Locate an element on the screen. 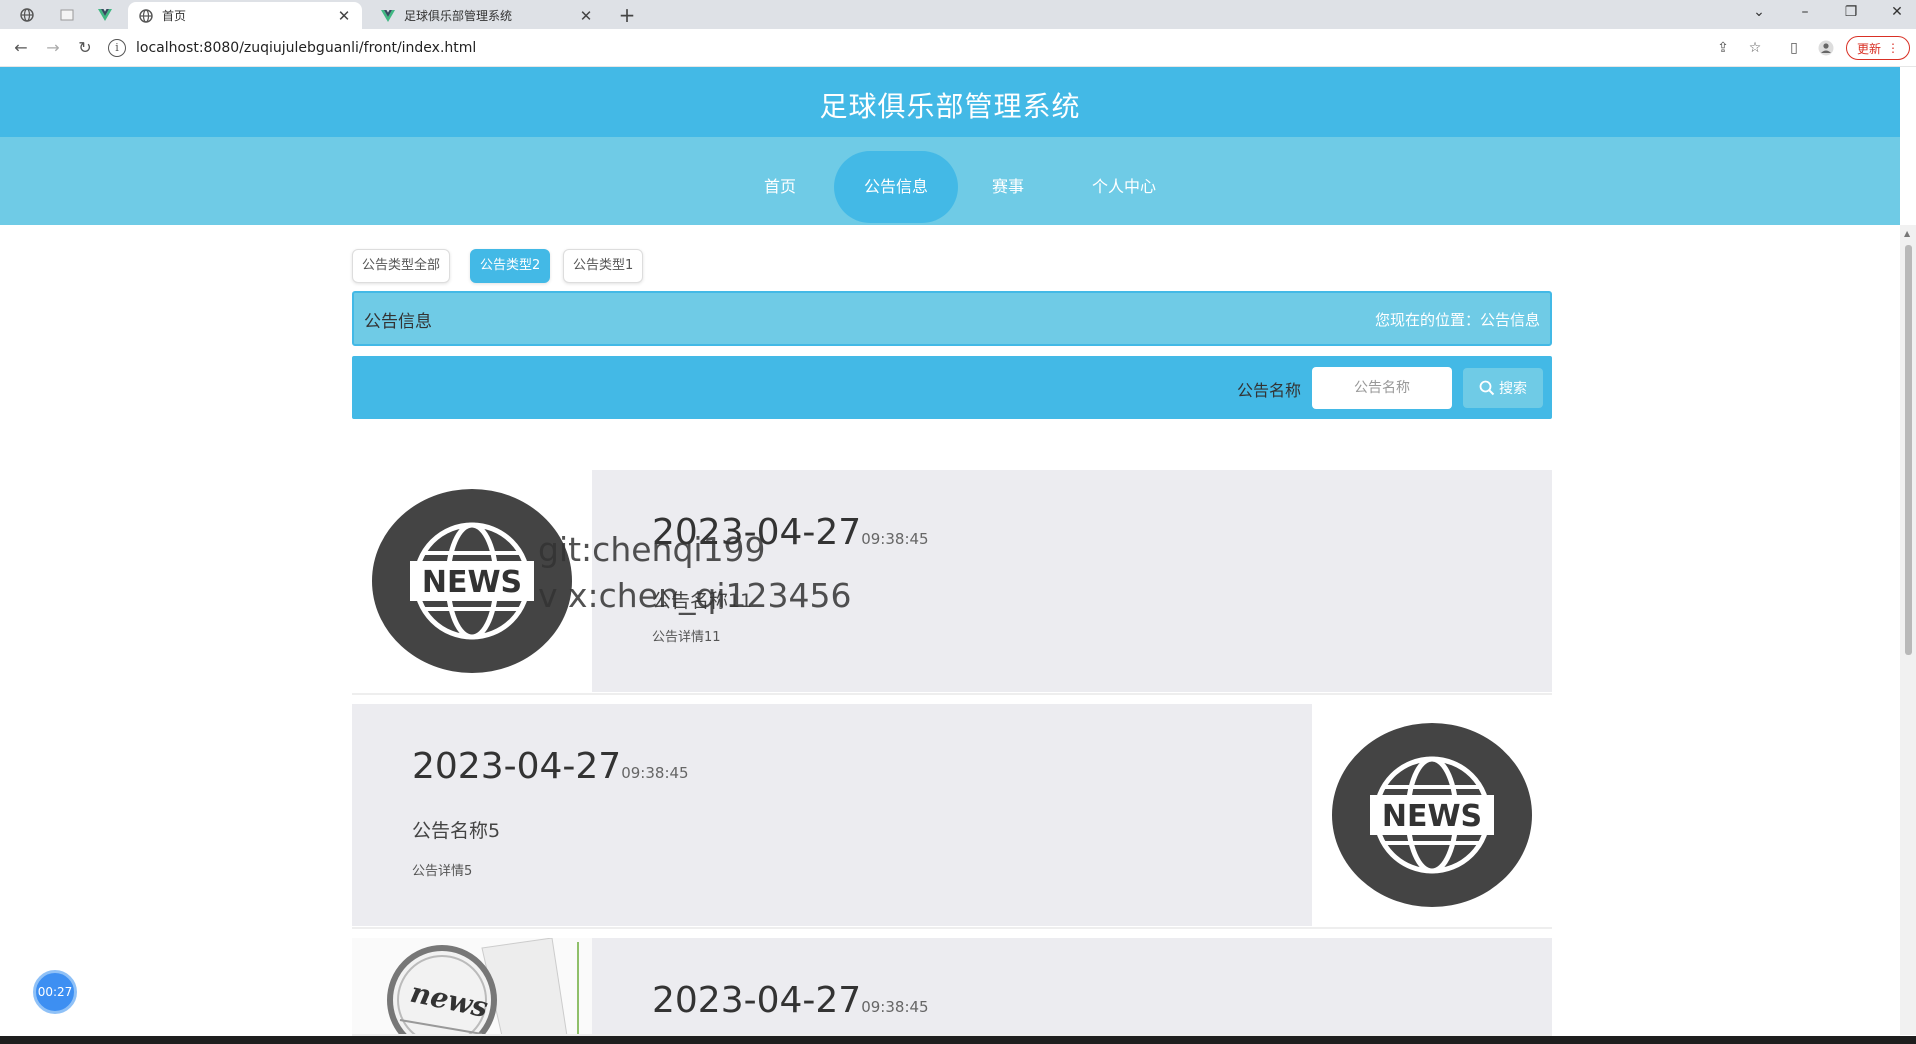 The height and width of the screenshot is (1044, 1916). more-menu-icon: ⋮ is located at coordinates (1893, 48).